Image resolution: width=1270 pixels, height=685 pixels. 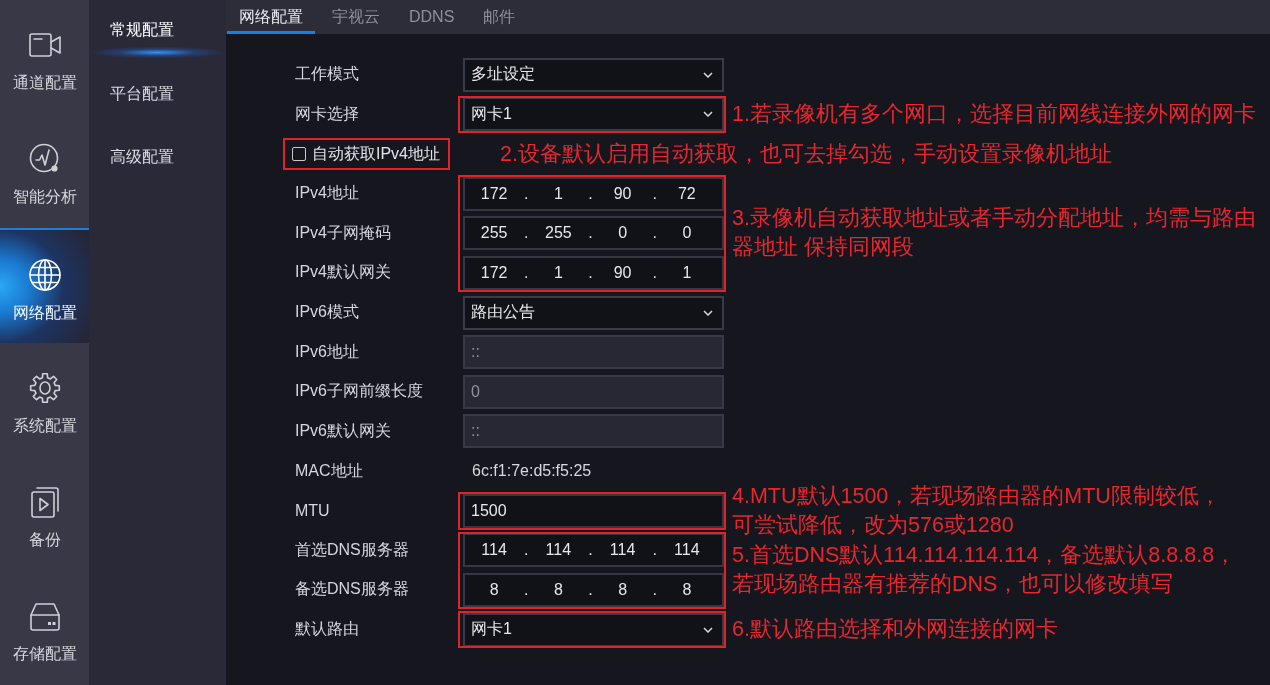 What do you see at coordinates (342, 232) in the screenshot?
I see `field-label: IPv4子网掩码` at bounding box center [342, 232].